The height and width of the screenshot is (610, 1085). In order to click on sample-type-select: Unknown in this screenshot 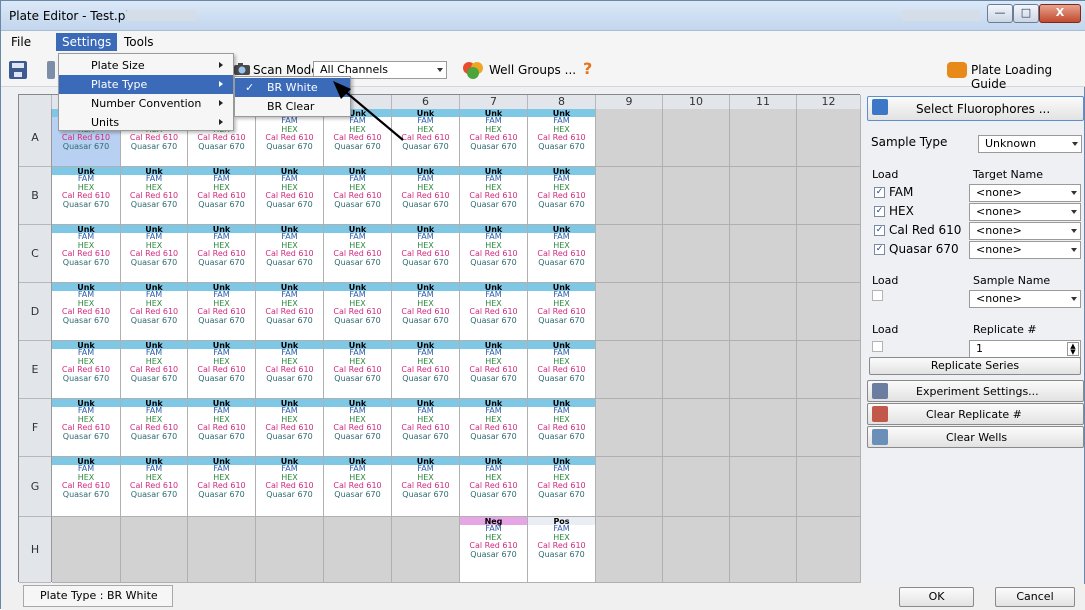, I will do `click(1030, 144)`.